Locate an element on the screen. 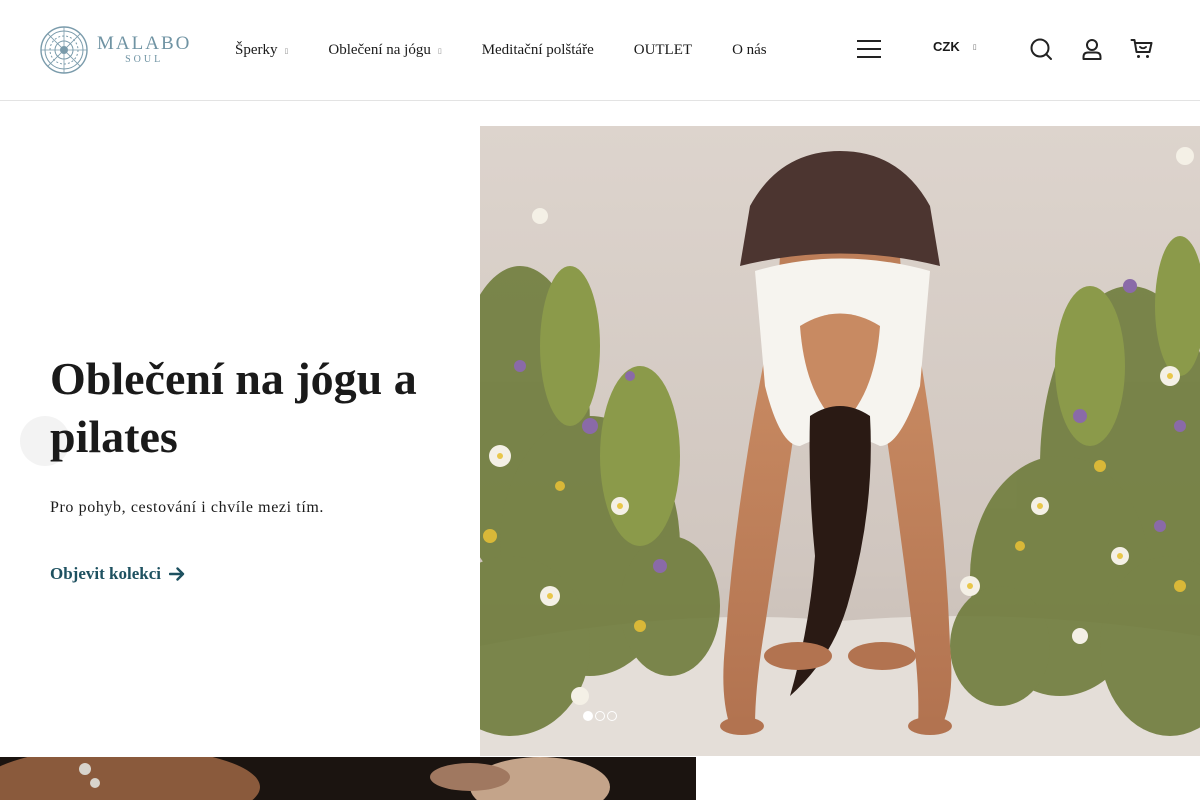  nav-item-meditacni-polstare: Meditační polštáře is located at coordinates (538, 50).